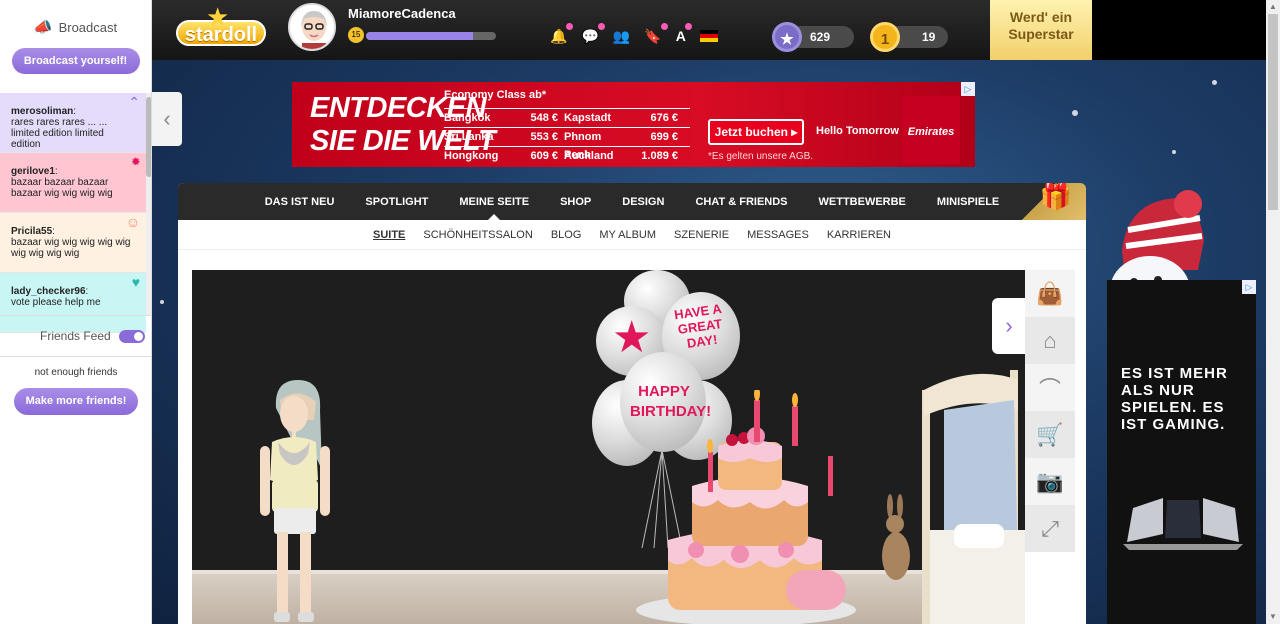 Image resolution: width=1280 pixels, height=624 pixels. Describe the element at coordinates (857, 131) in the screenshot. I see `ad-tagline: Hello Tomorrow` at that location.